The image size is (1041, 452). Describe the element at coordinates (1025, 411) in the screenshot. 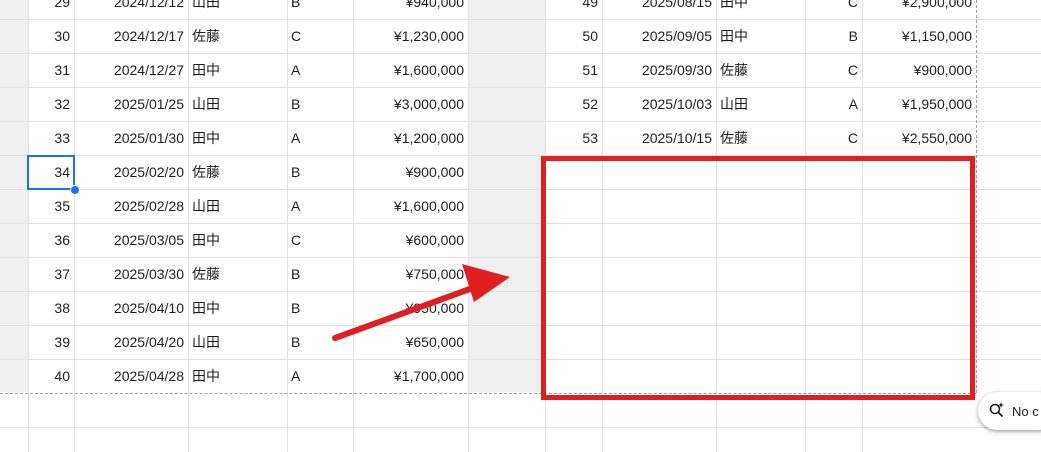

I see `chip-label: No c` at that location.